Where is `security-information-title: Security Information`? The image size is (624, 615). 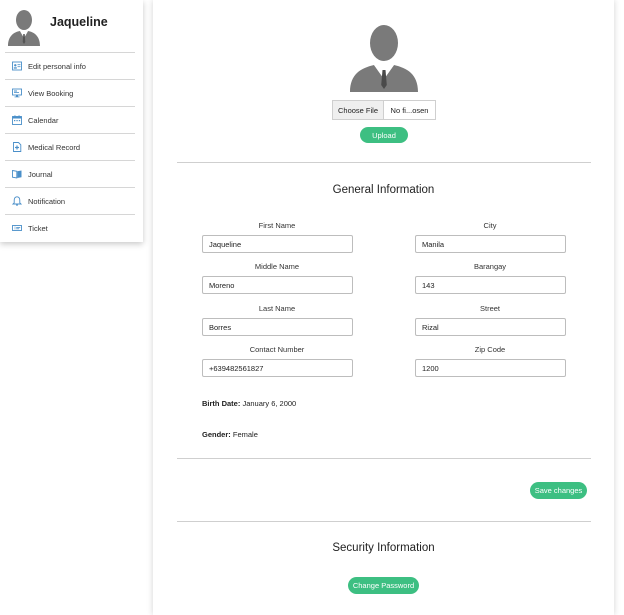 security-information-title: Security Information is located at coordinates (383, 548).